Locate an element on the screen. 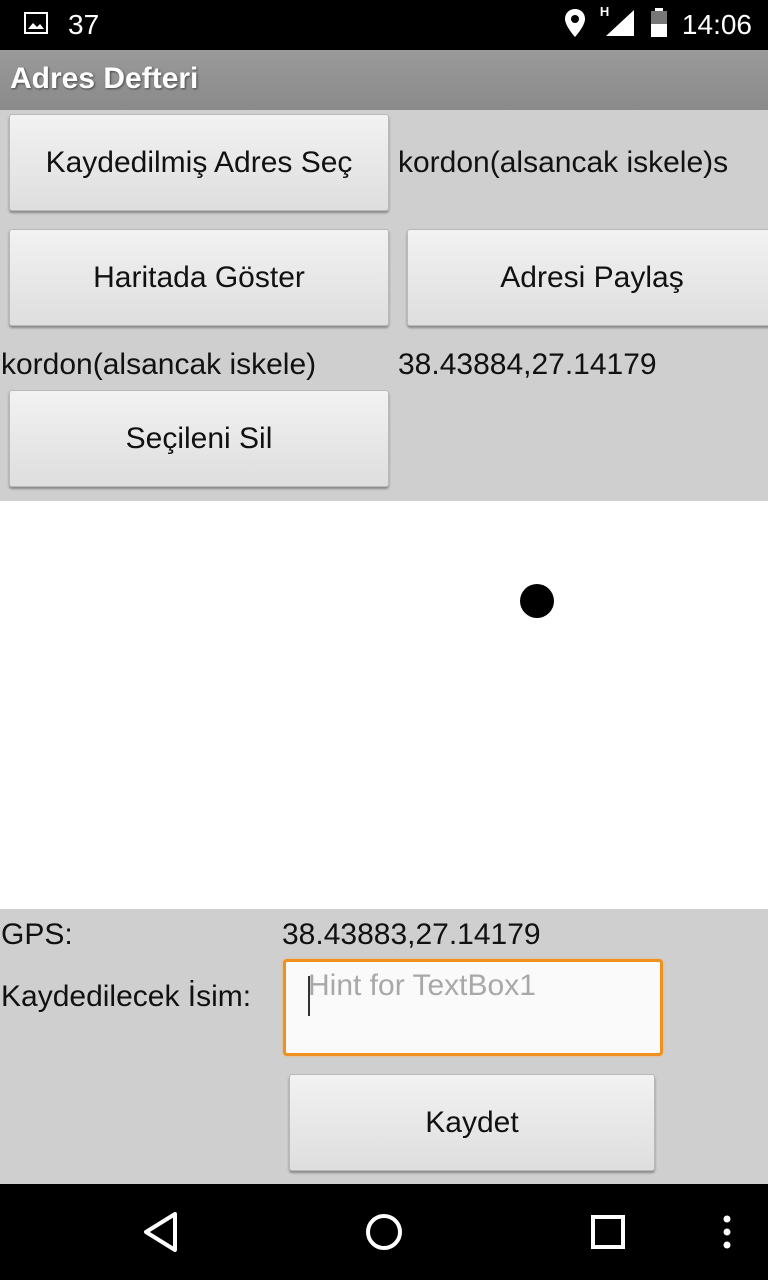 The image size is (768, 1280). notification-count: 37 is located at coordinates (84, 24).